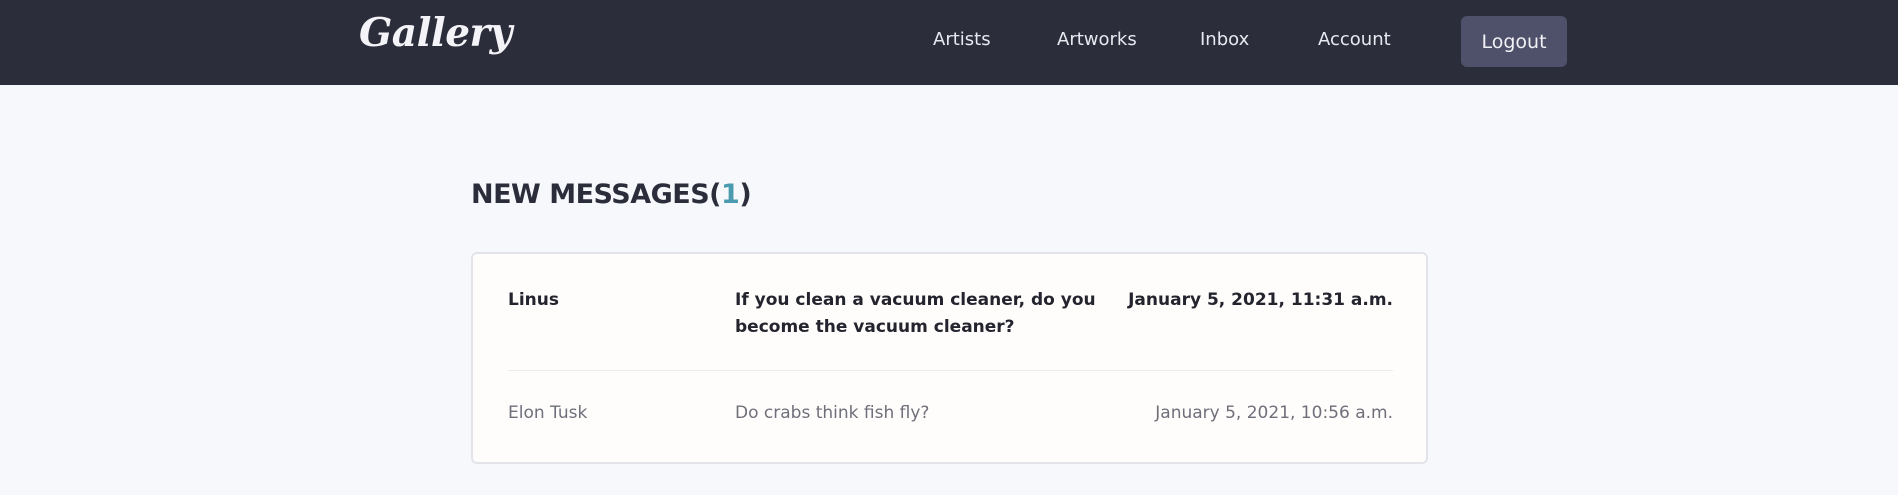 Image resolution: width=1898 pixels, height=495 pixels. What do you see at coordinates (962, 39) in the screenshot?
I see `nav-link-artists: Artists` at bounding box center [962, 39].